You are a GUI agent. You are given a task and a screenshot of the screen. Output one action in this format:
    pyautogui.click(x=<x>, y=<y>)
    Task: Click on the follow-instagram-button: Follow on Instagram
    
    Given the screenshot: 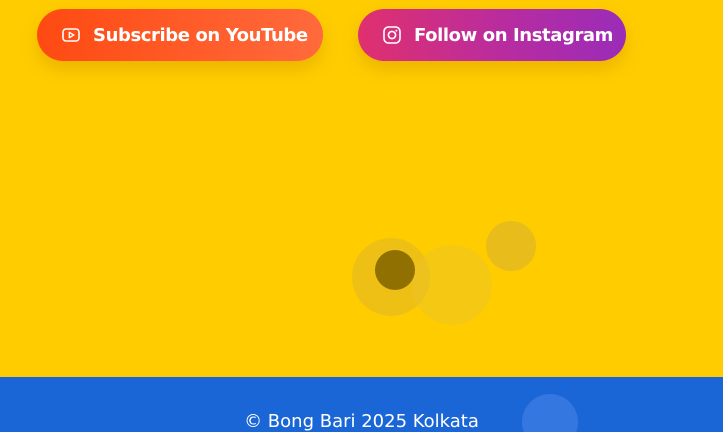 What is the action you would take?
    pyautogui.click(x=492, y=35)
    